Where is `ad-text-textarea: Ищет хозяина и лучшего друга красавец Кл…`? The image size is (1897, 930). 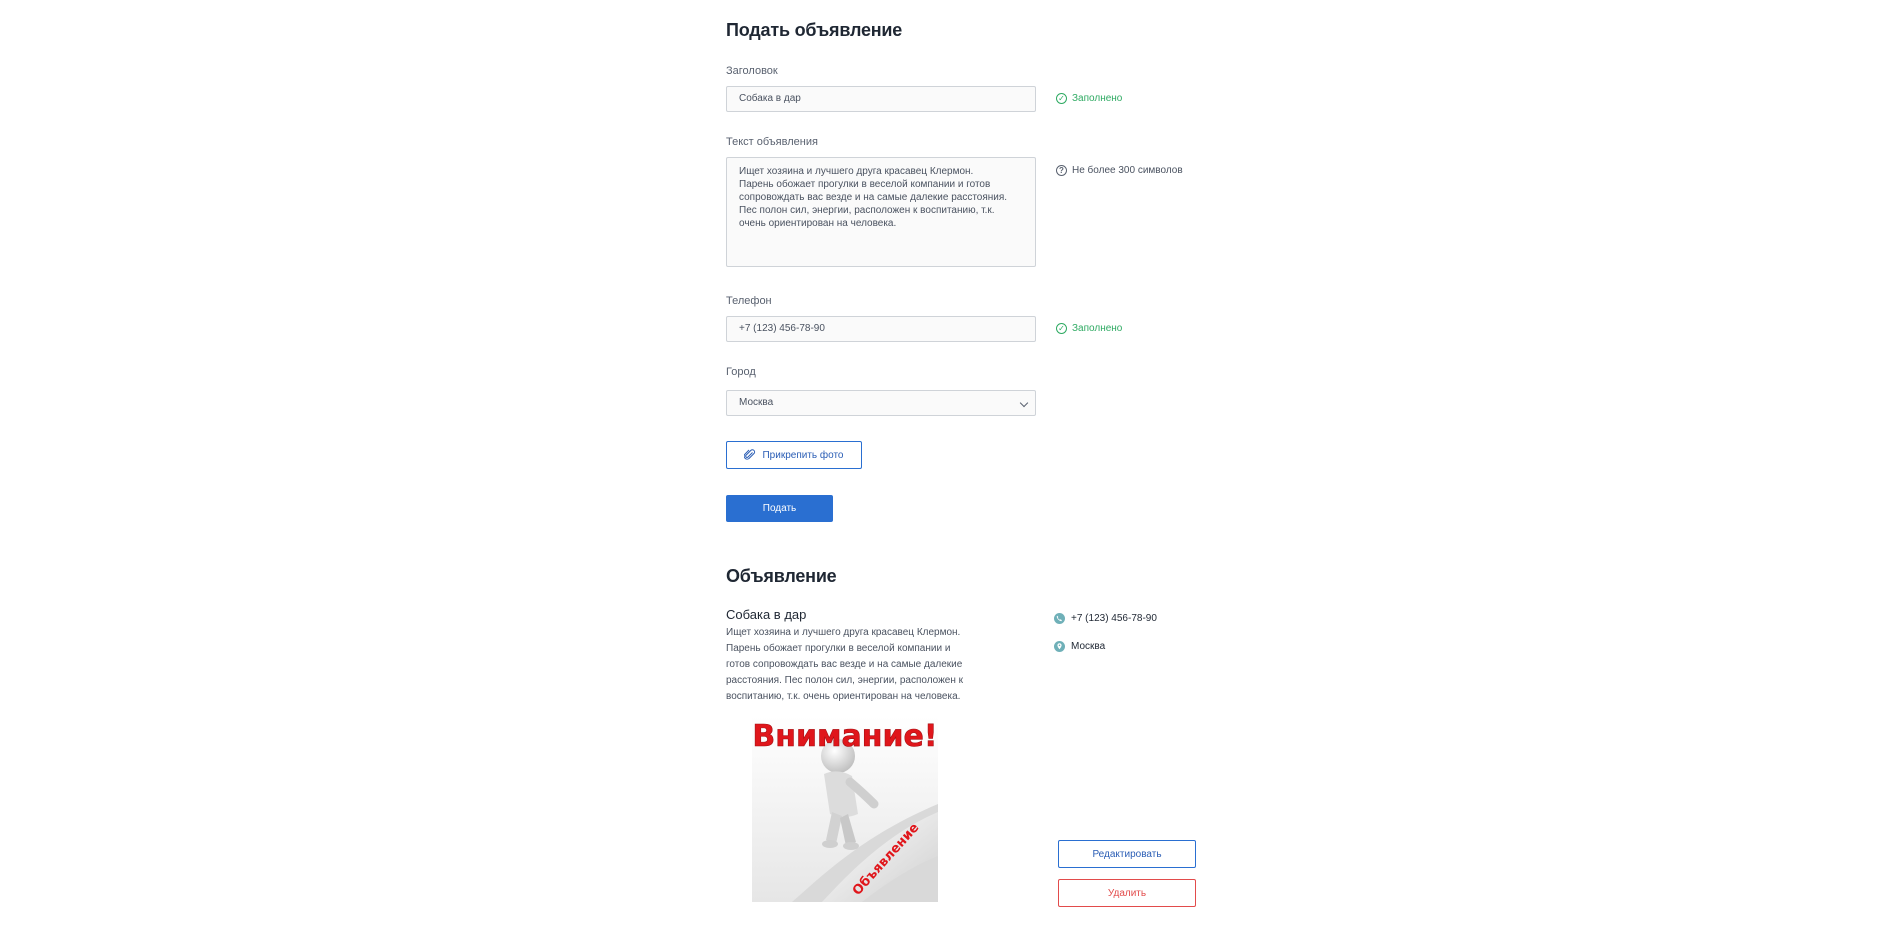 ad-text-textarea: Ищет хозяина и лучшего друга красавец Кл… is located at coordinates (881, 212).